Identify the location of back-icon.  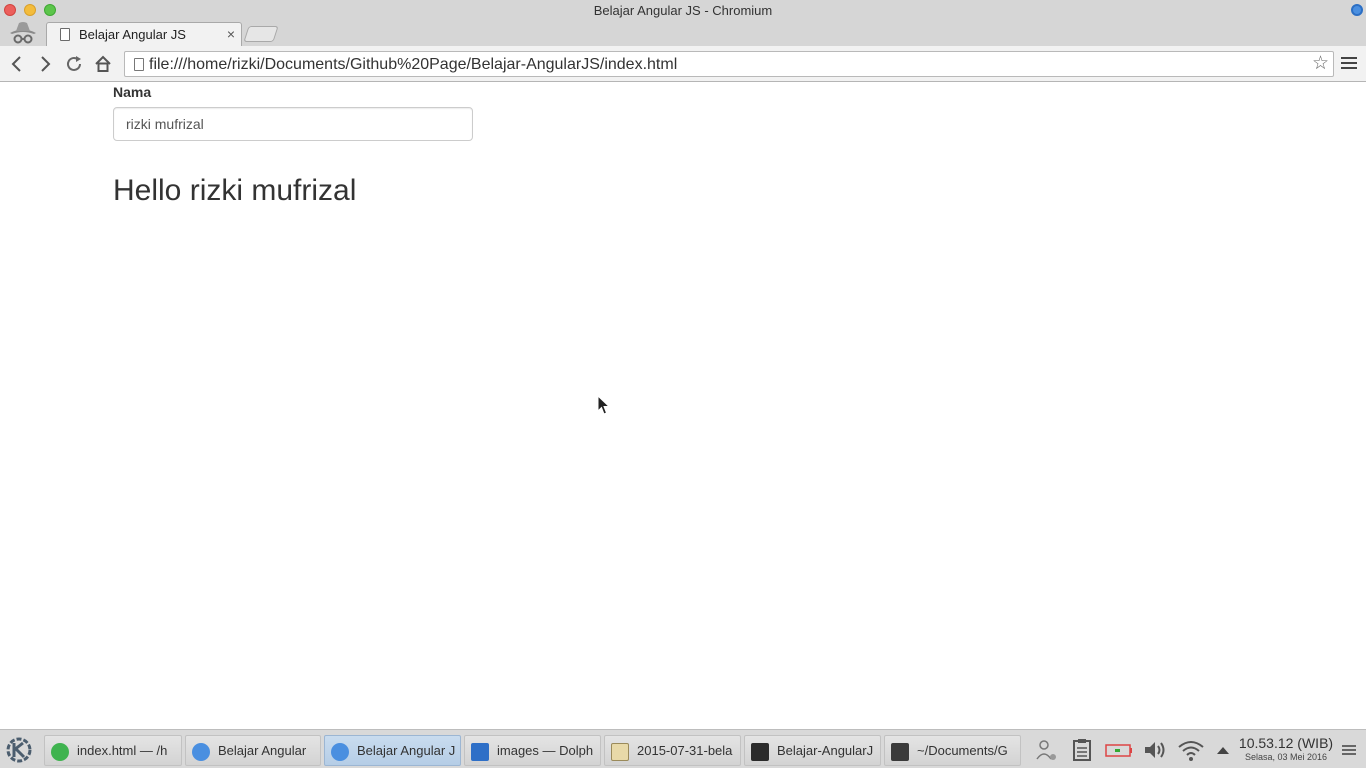
(17, 64).